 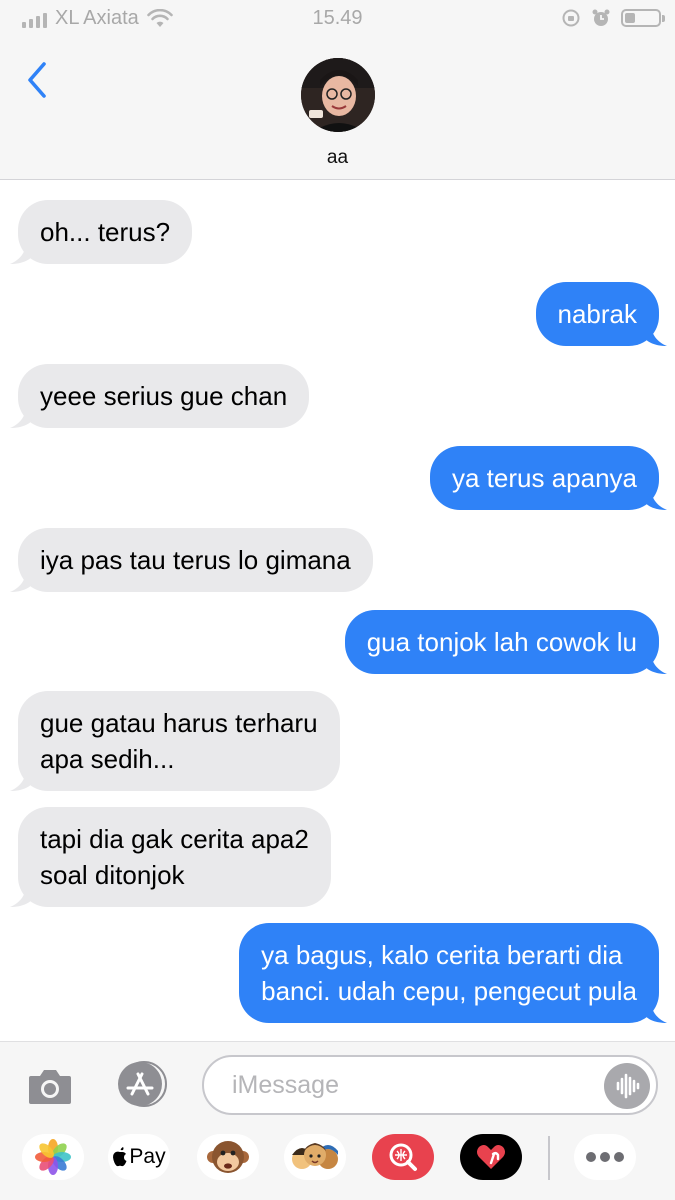 I want to click on waveform-icon, so click(x=628, y=1086).